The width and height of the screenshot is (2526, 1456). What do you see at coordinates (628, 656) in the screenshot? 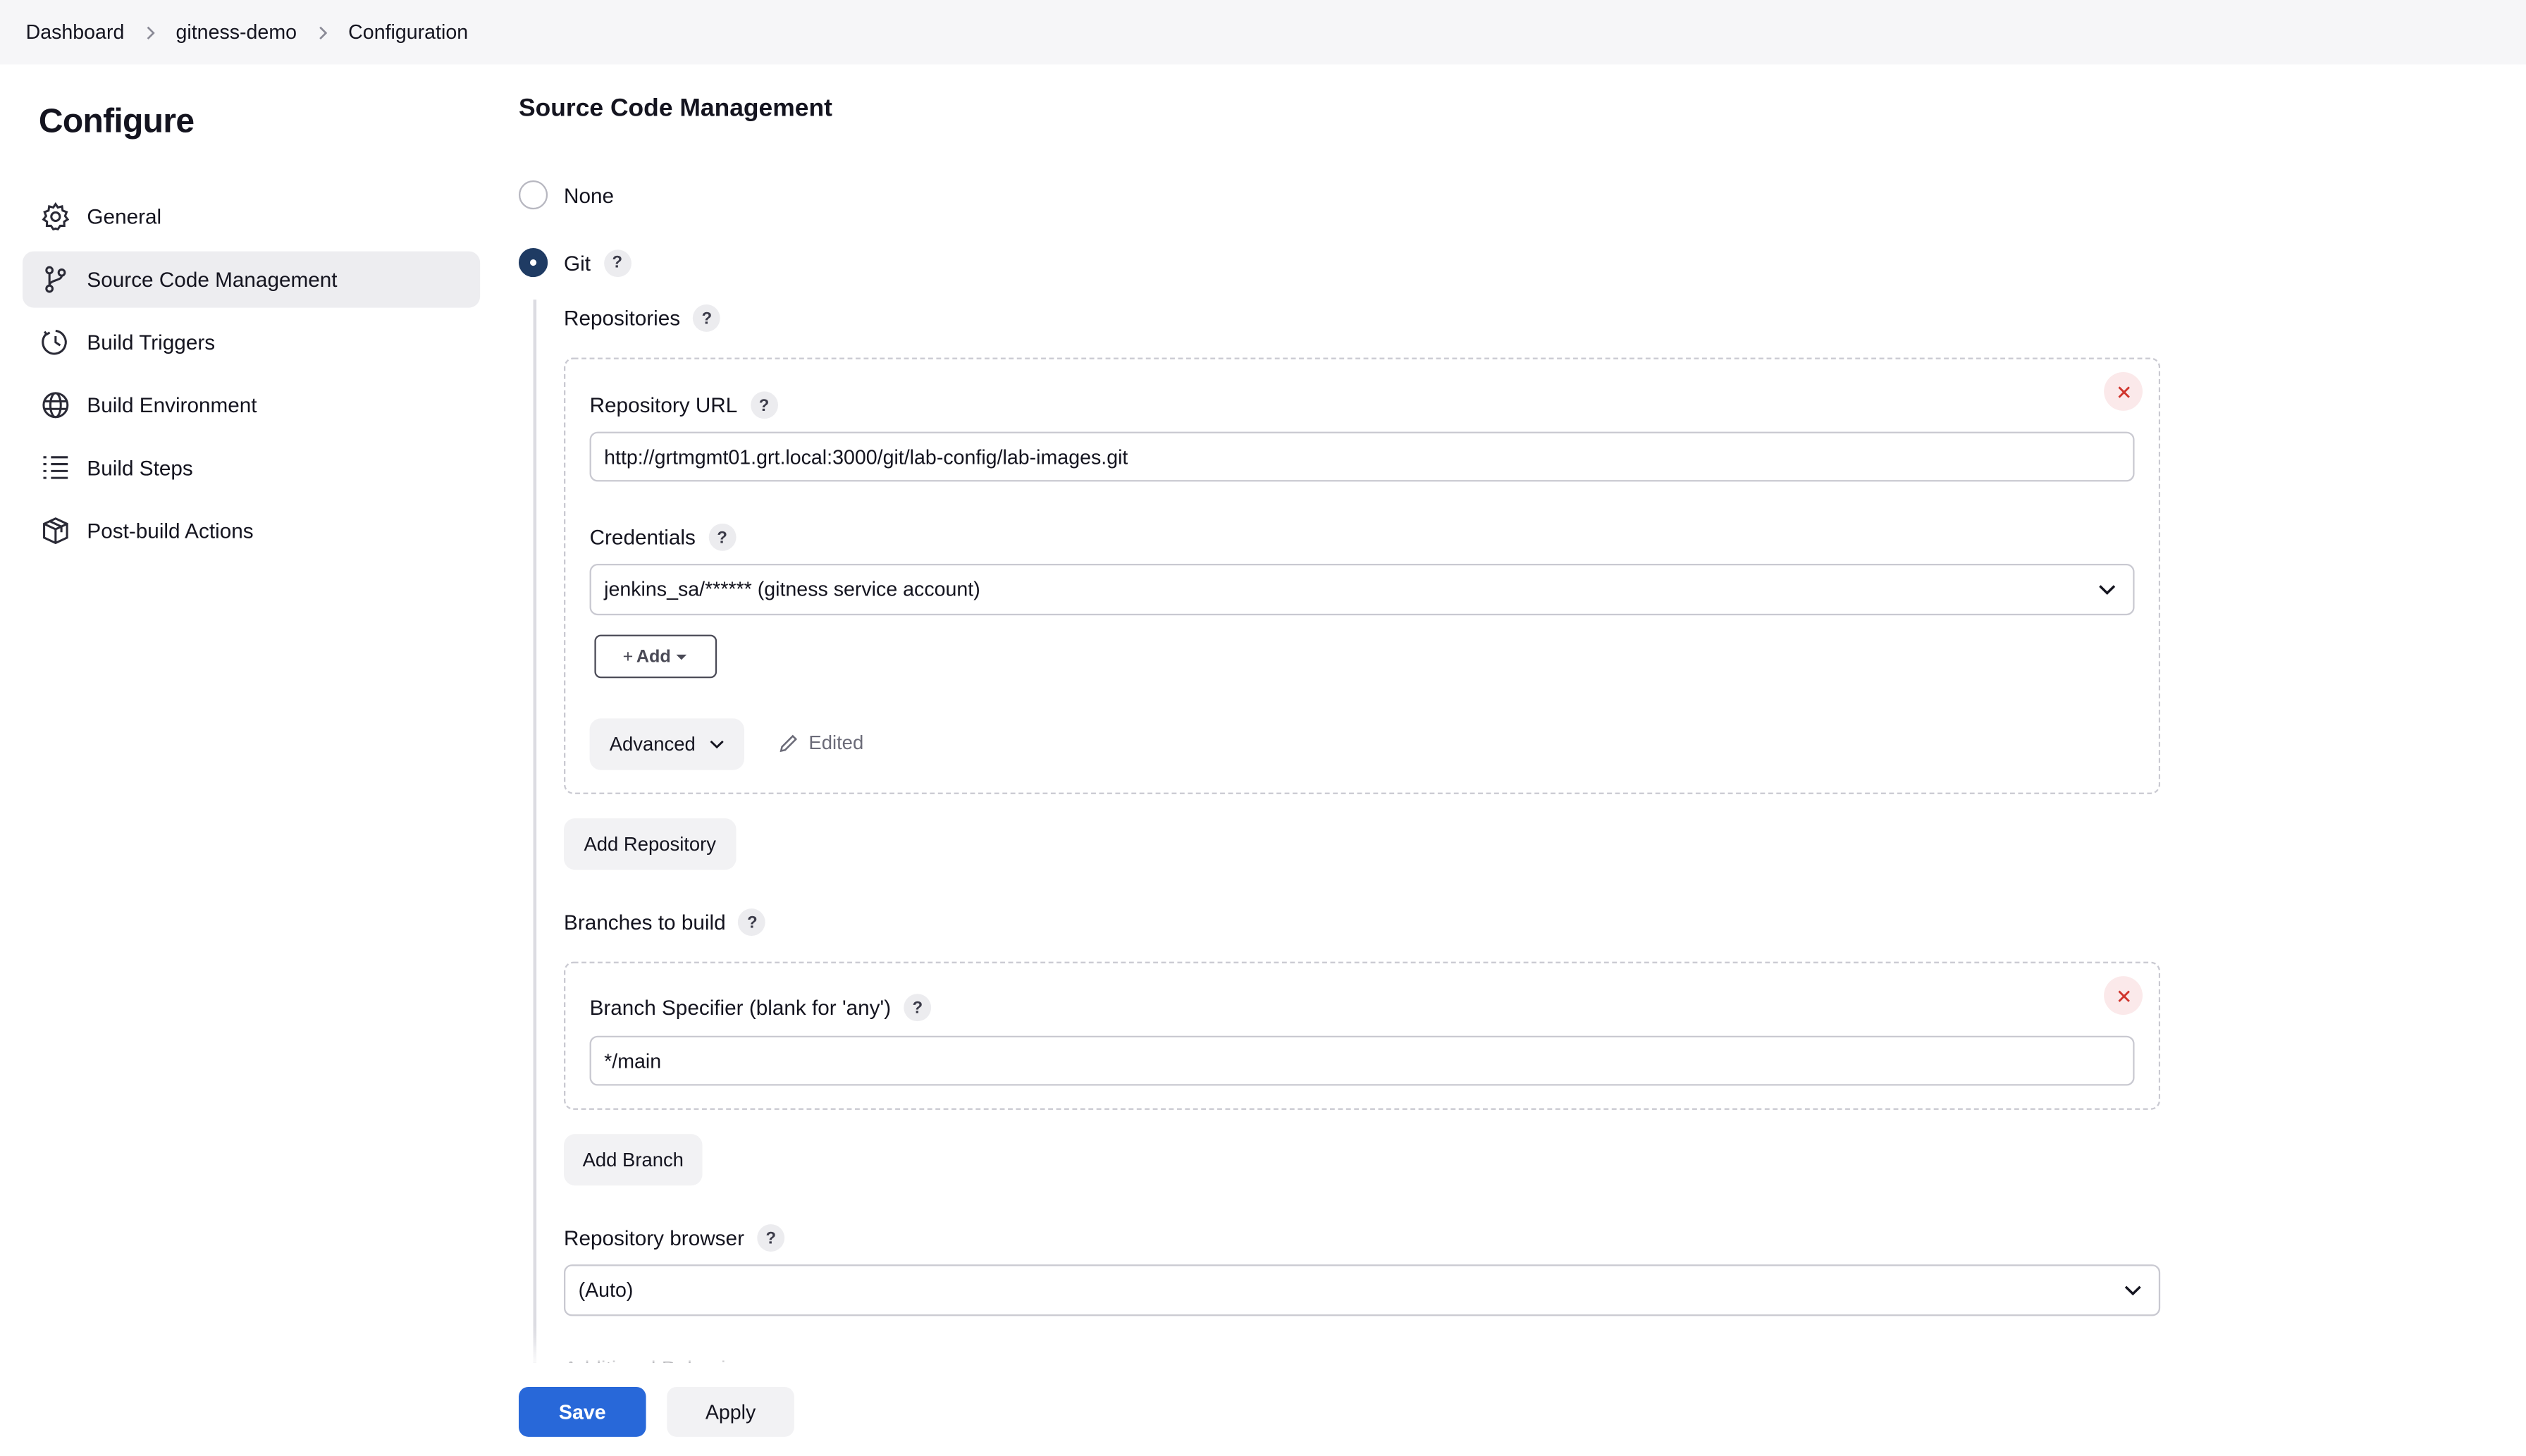
I see `plus-icon: +` at bounding box center [628, 656].